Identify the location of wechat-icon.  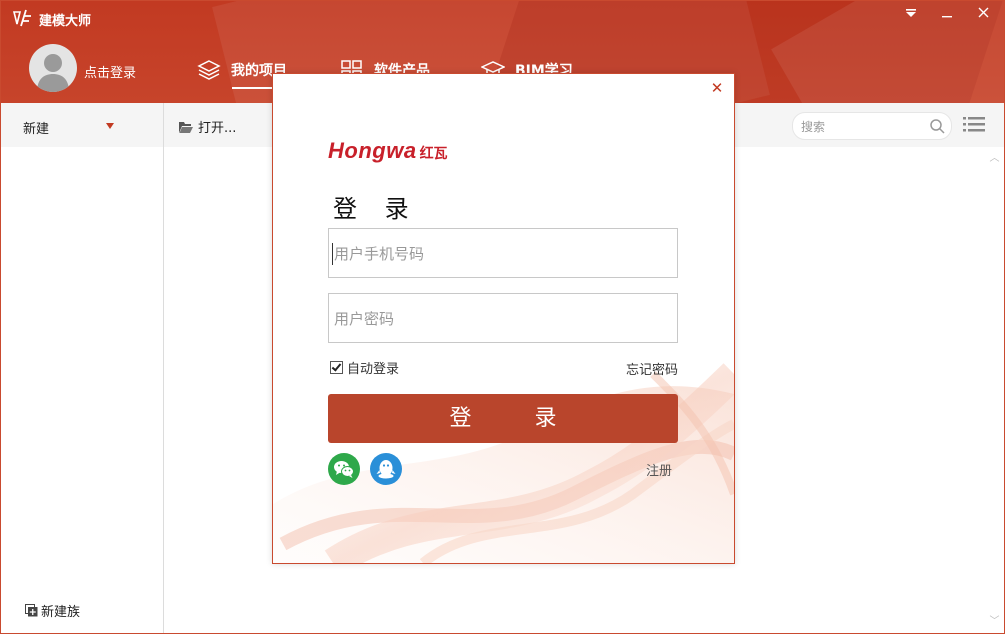
(344, 469).